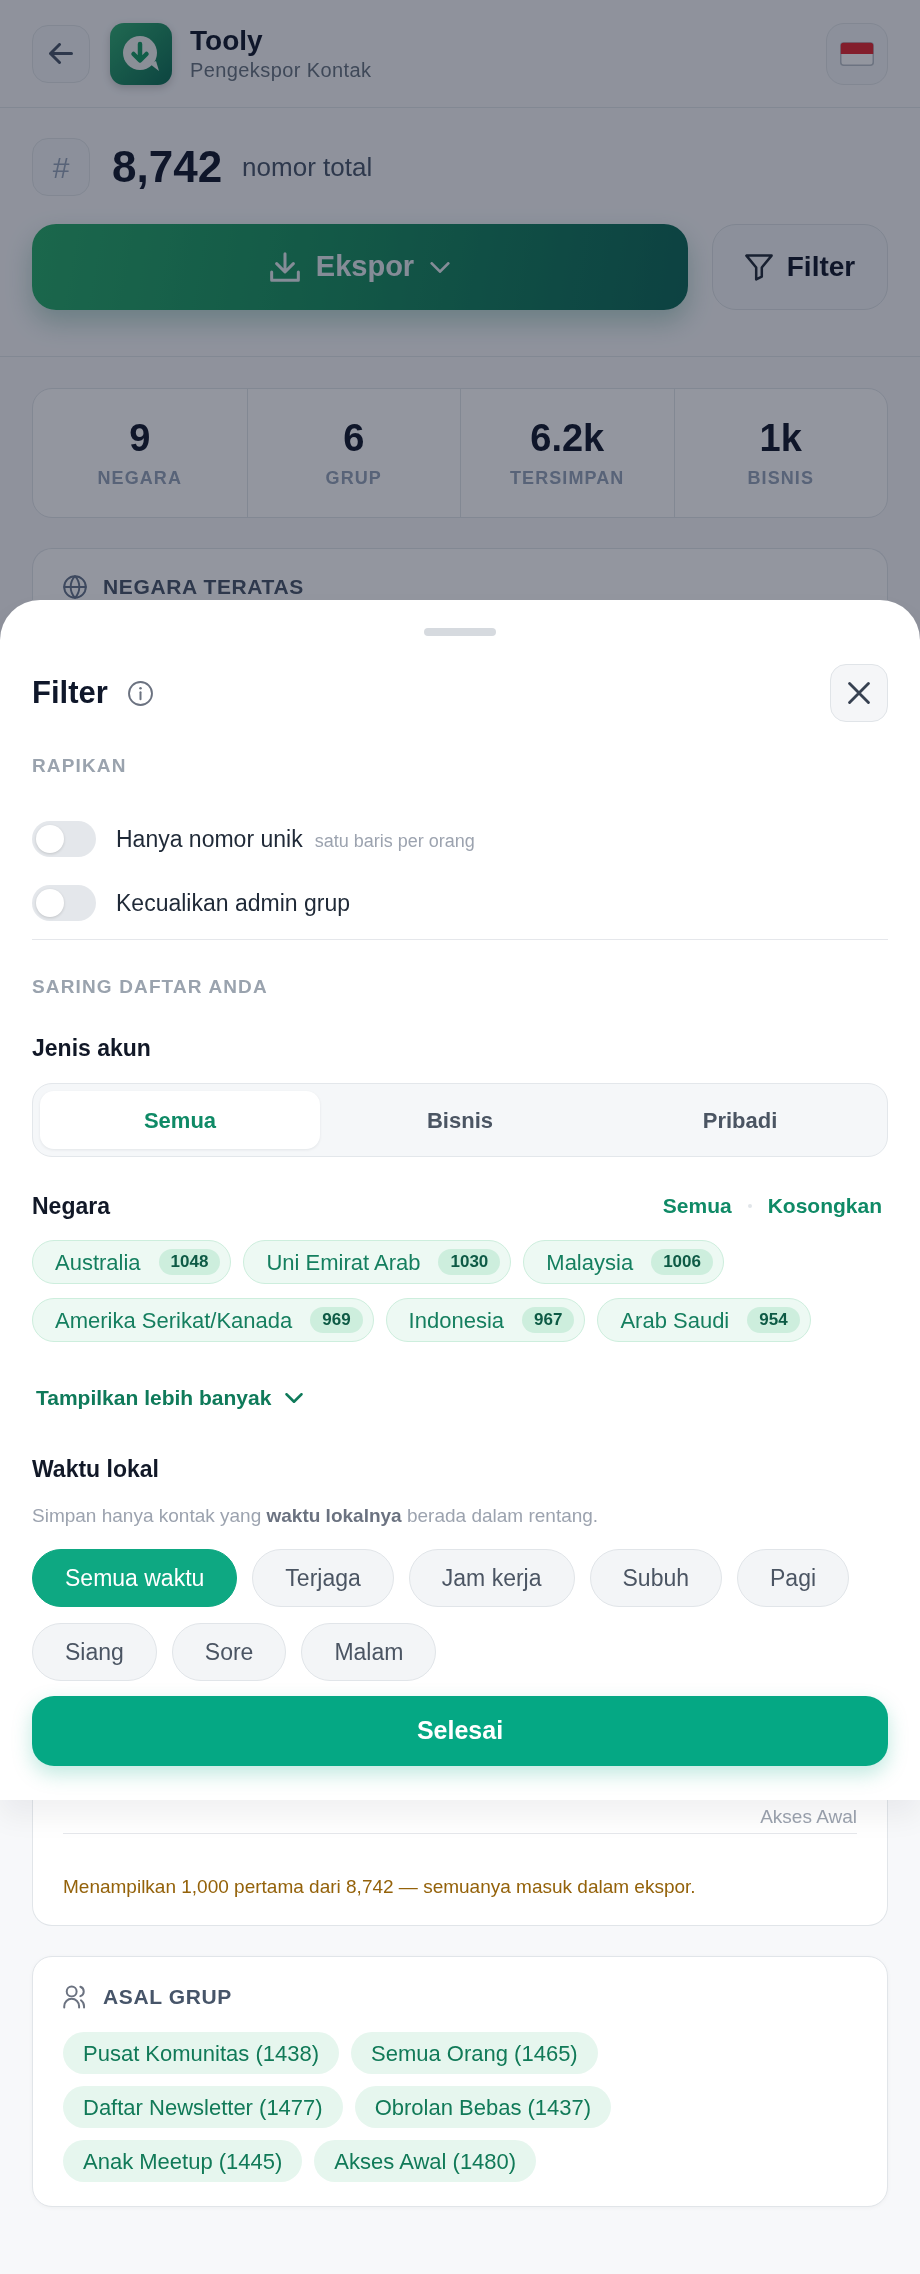 Image resolution: width=920 pixels, height=2274 pixels. I want to click on count-badge: 1048, so click(189, 1262).